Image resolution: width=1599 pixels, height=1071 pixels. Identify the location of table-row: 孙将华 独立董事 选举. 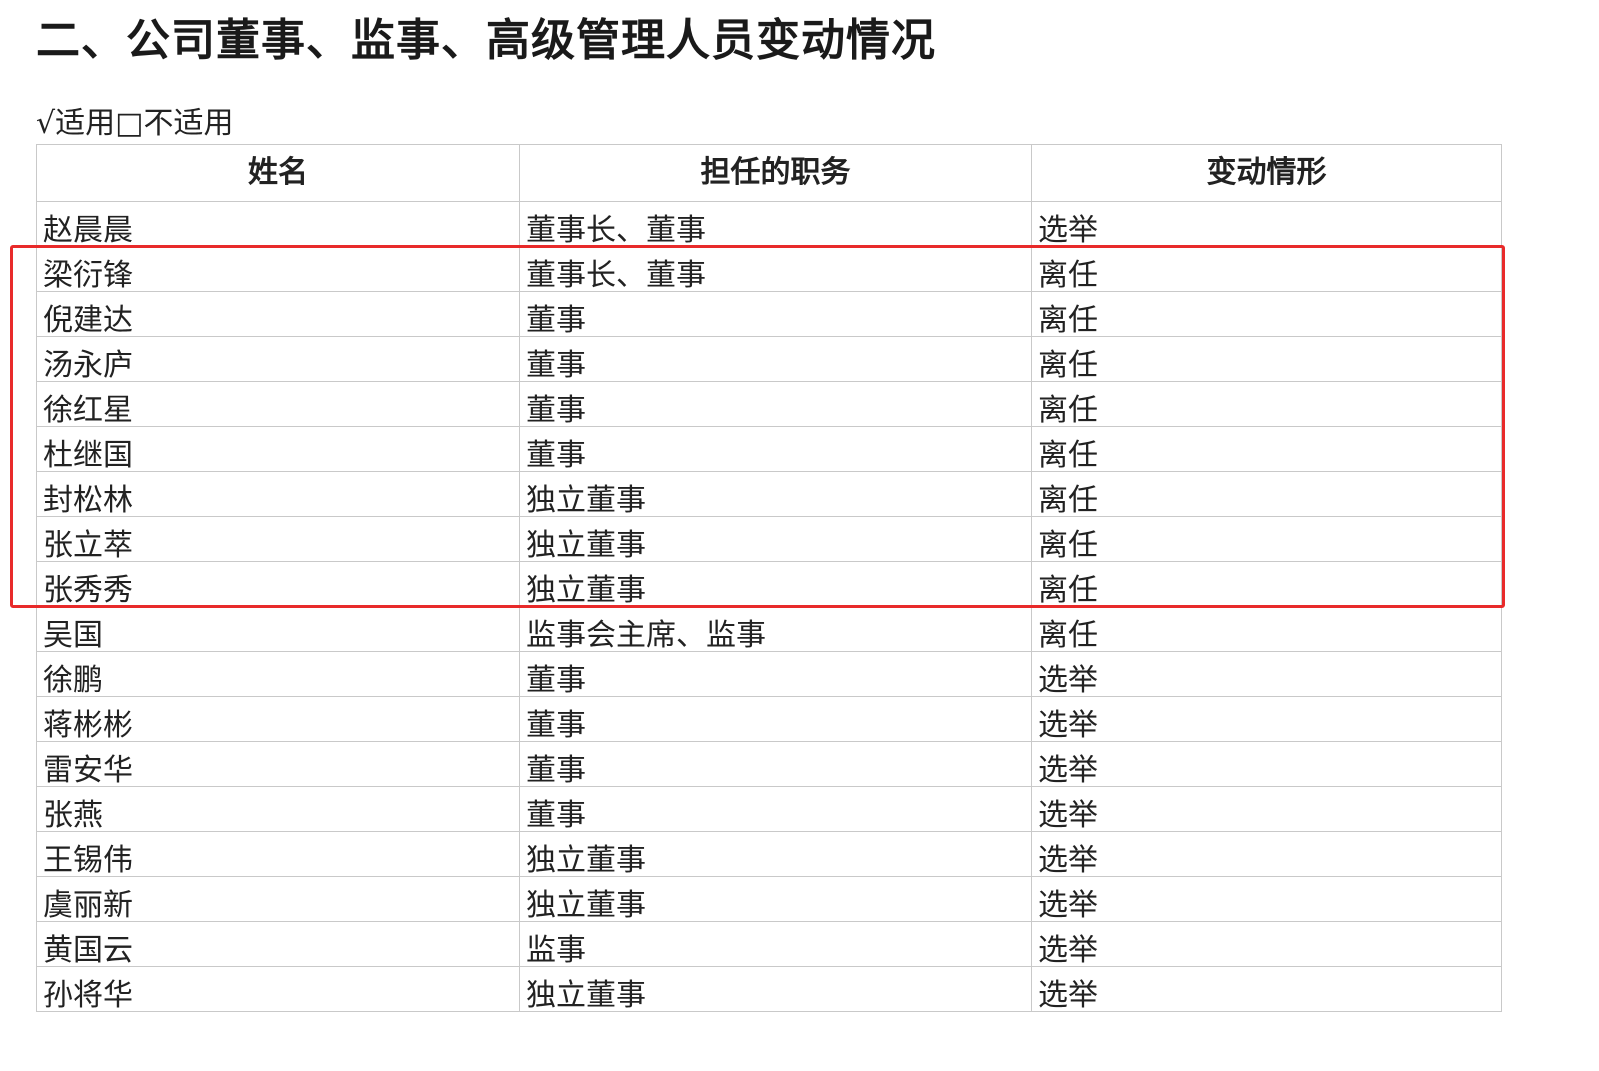
(769, 989).